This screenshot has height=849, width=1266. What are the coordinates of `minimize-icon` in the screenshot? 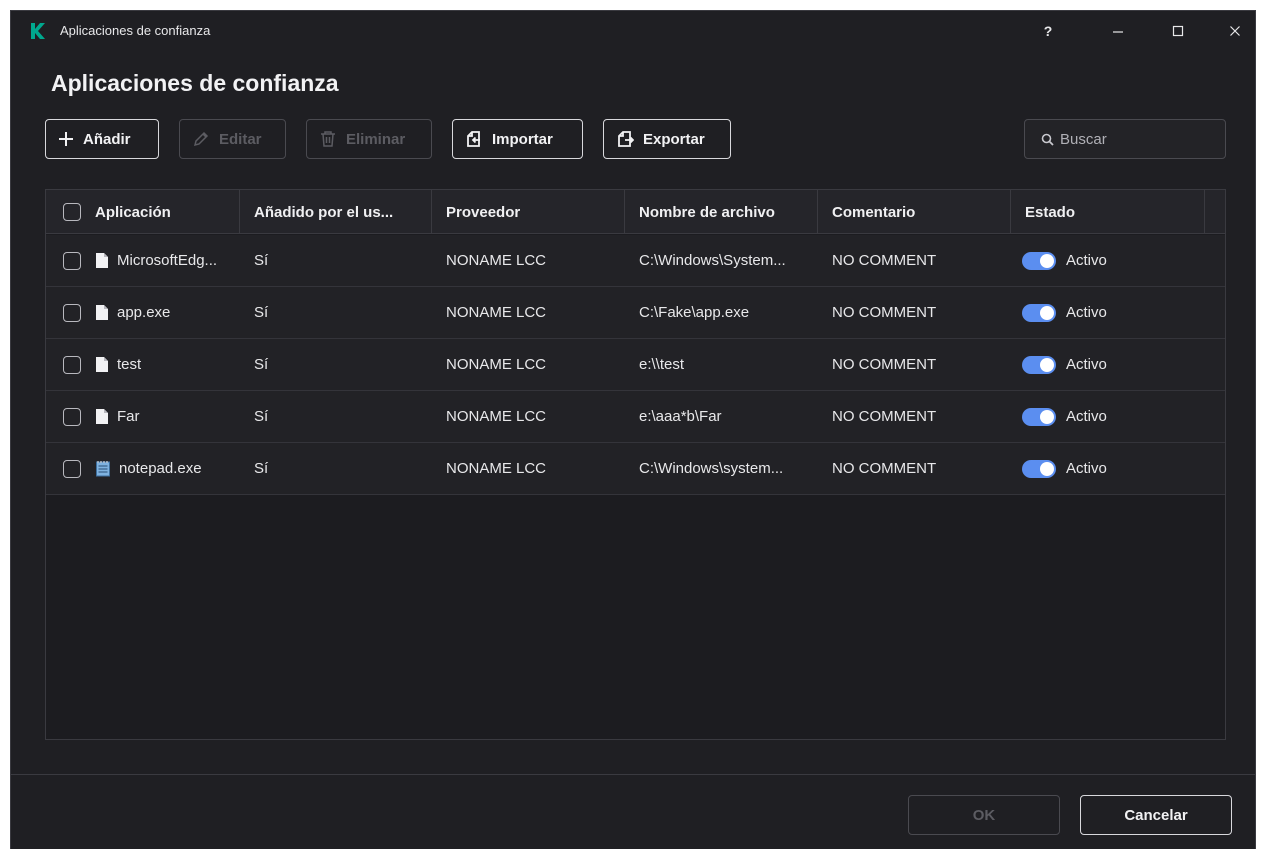 It's located at (1118, 32).